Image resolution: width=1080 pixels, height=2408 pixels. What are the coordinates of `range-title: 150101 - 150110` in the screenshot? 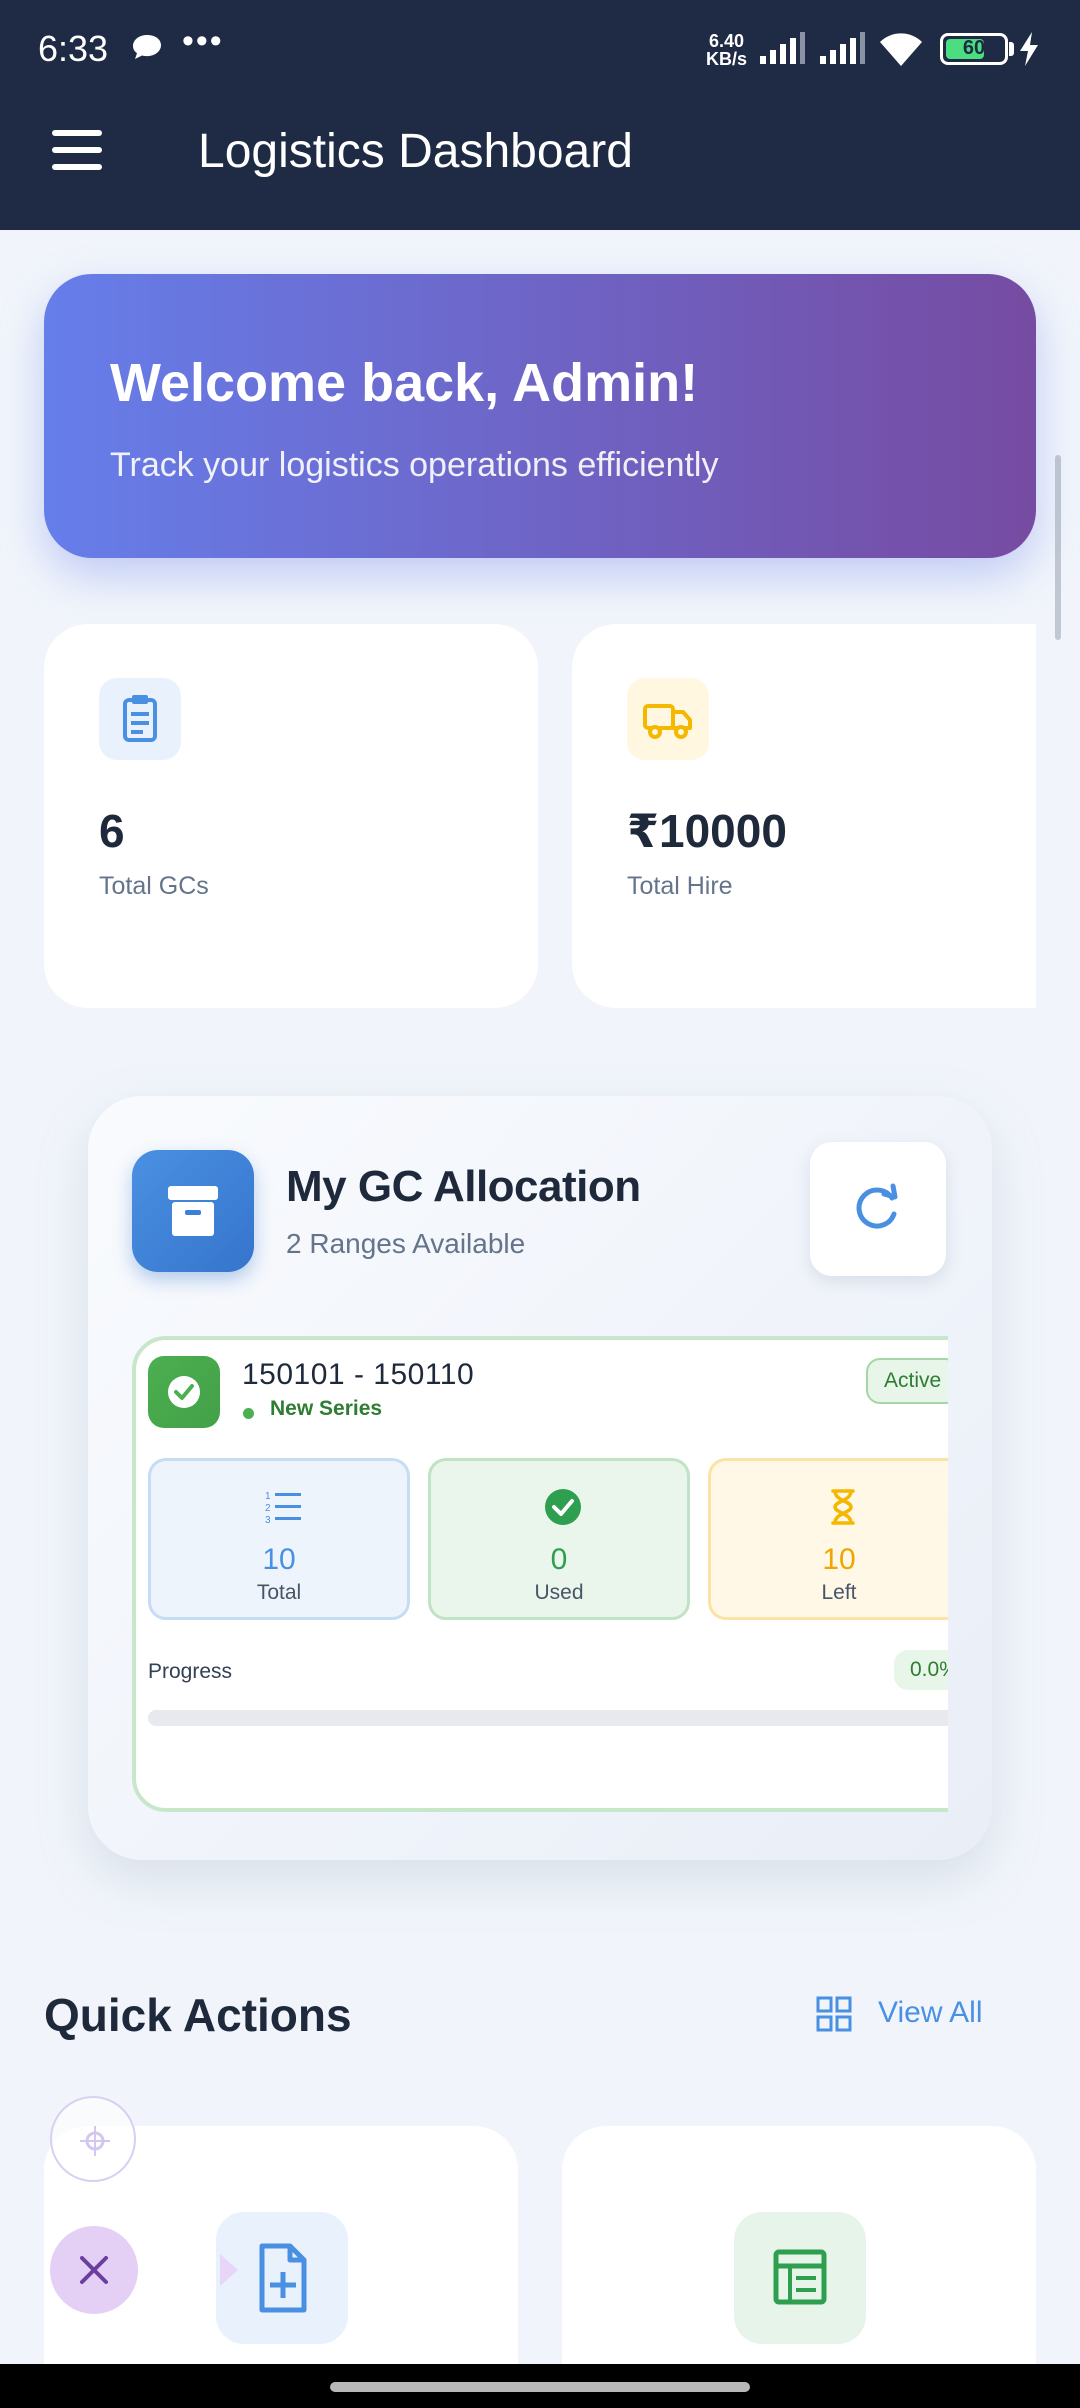 It's located at (358, 1374).